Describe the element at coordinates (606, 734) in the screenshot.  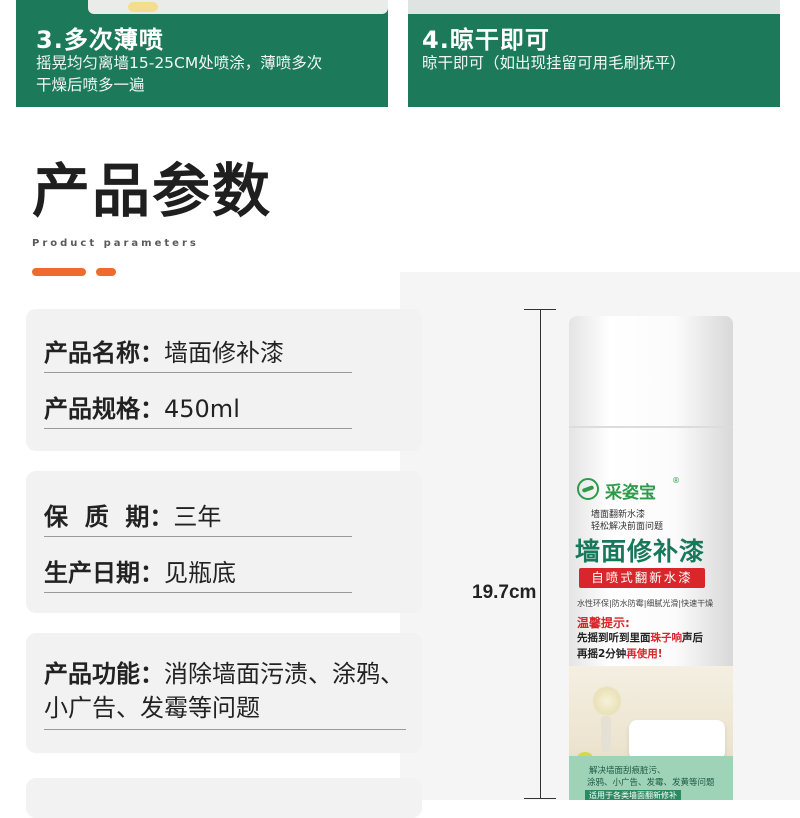
I see `vase-image` at that location.